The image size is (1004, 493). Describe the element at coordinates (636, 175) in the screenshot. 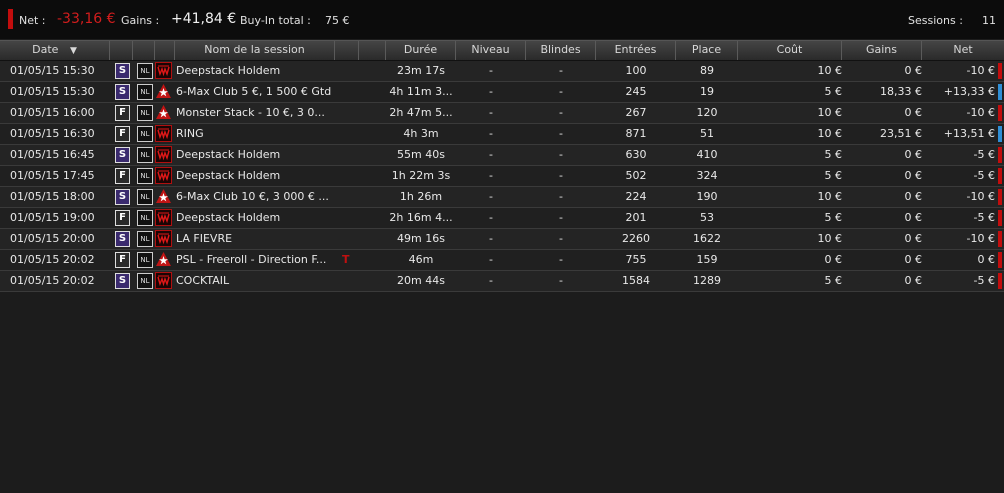

I see `session-entries: 502` at that location.